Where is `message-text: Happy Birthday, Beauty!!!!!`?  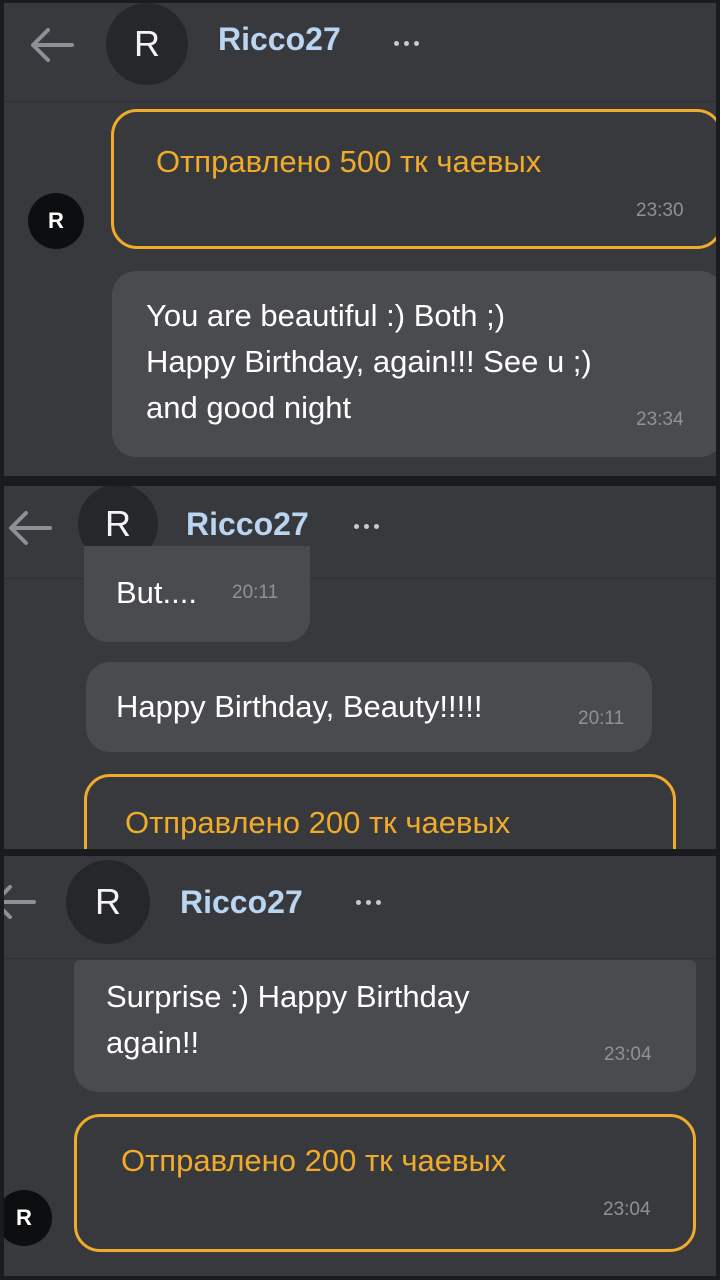
message-text: Happy Birthday, Beauty!!!!! is located at coordinates (299, 706).